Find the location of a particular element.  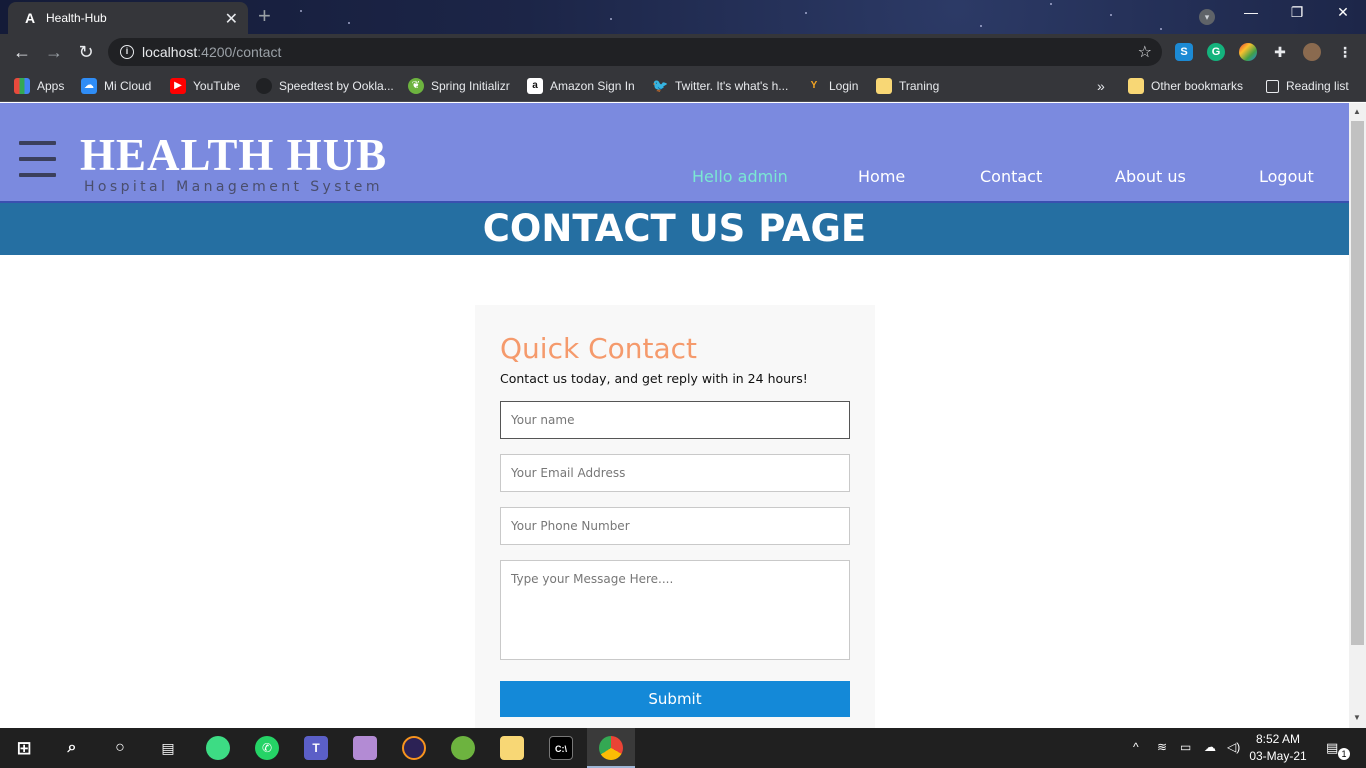

reading-list-icon is located at coordinates (1272, 86).